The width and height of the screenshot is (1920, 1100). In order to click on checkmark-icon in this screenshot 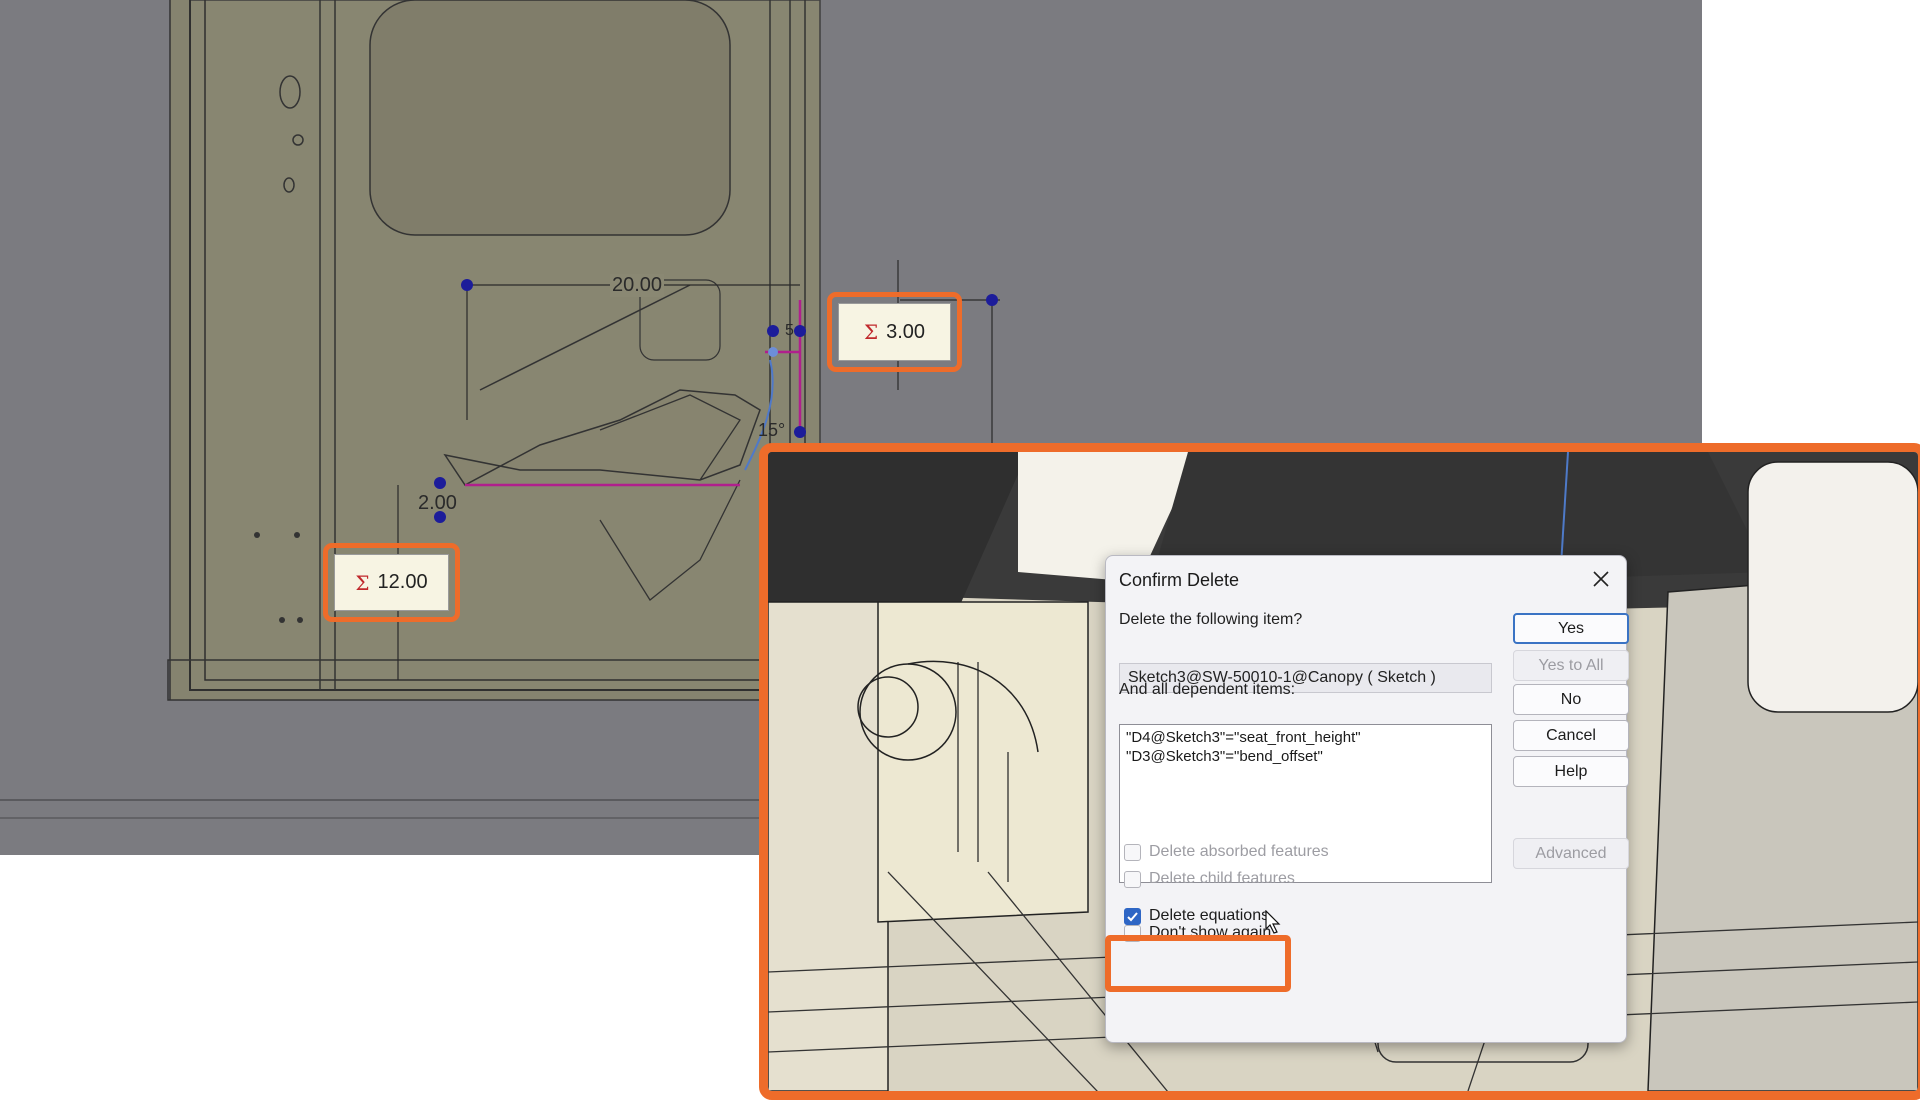, I will do `click(1132, 916)`.